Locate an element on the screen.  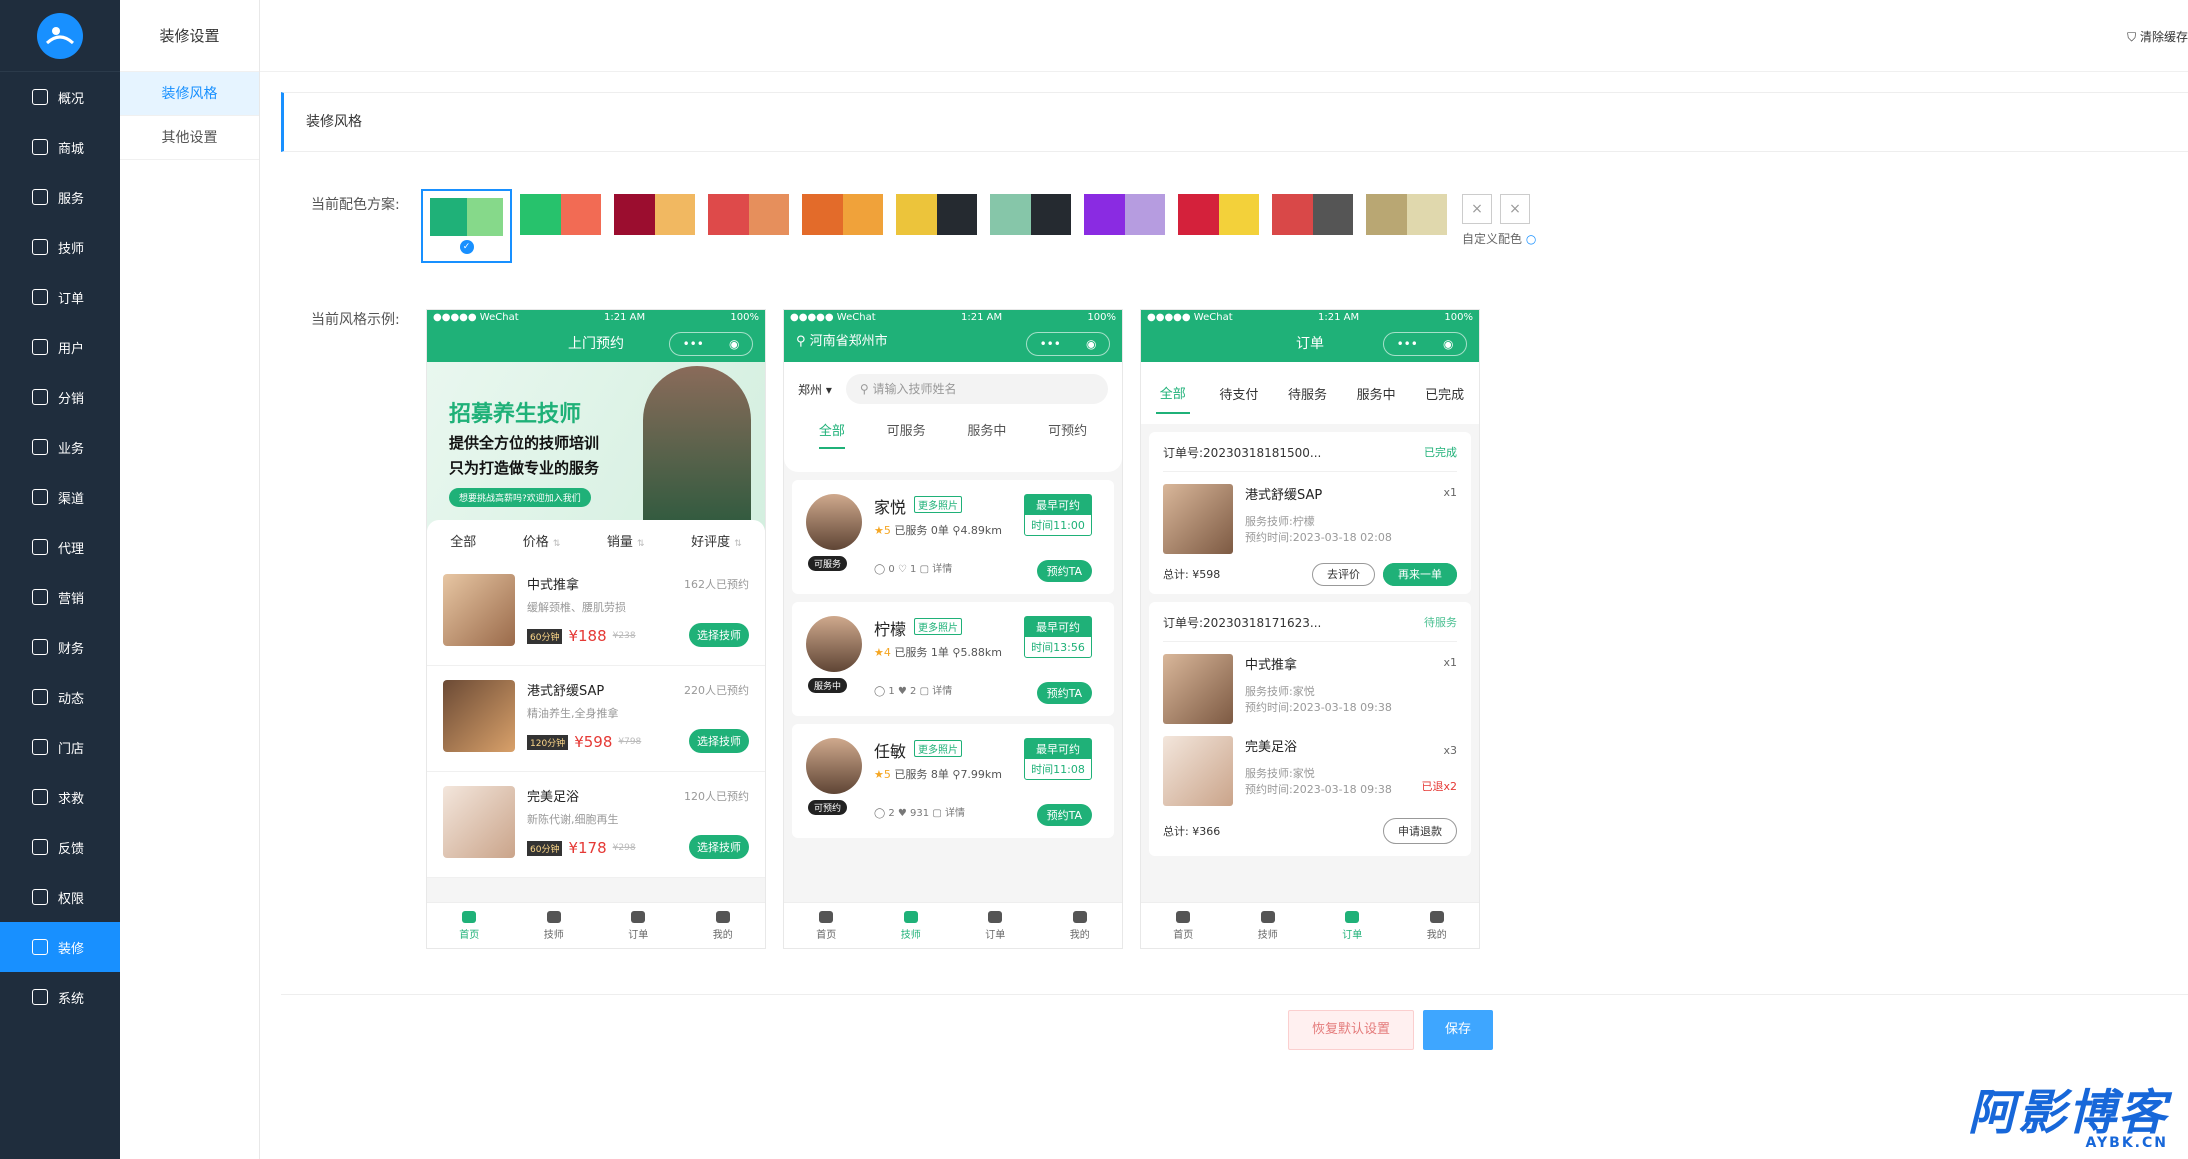
color-swatch: ✓ is located at coordinates (466, 226).